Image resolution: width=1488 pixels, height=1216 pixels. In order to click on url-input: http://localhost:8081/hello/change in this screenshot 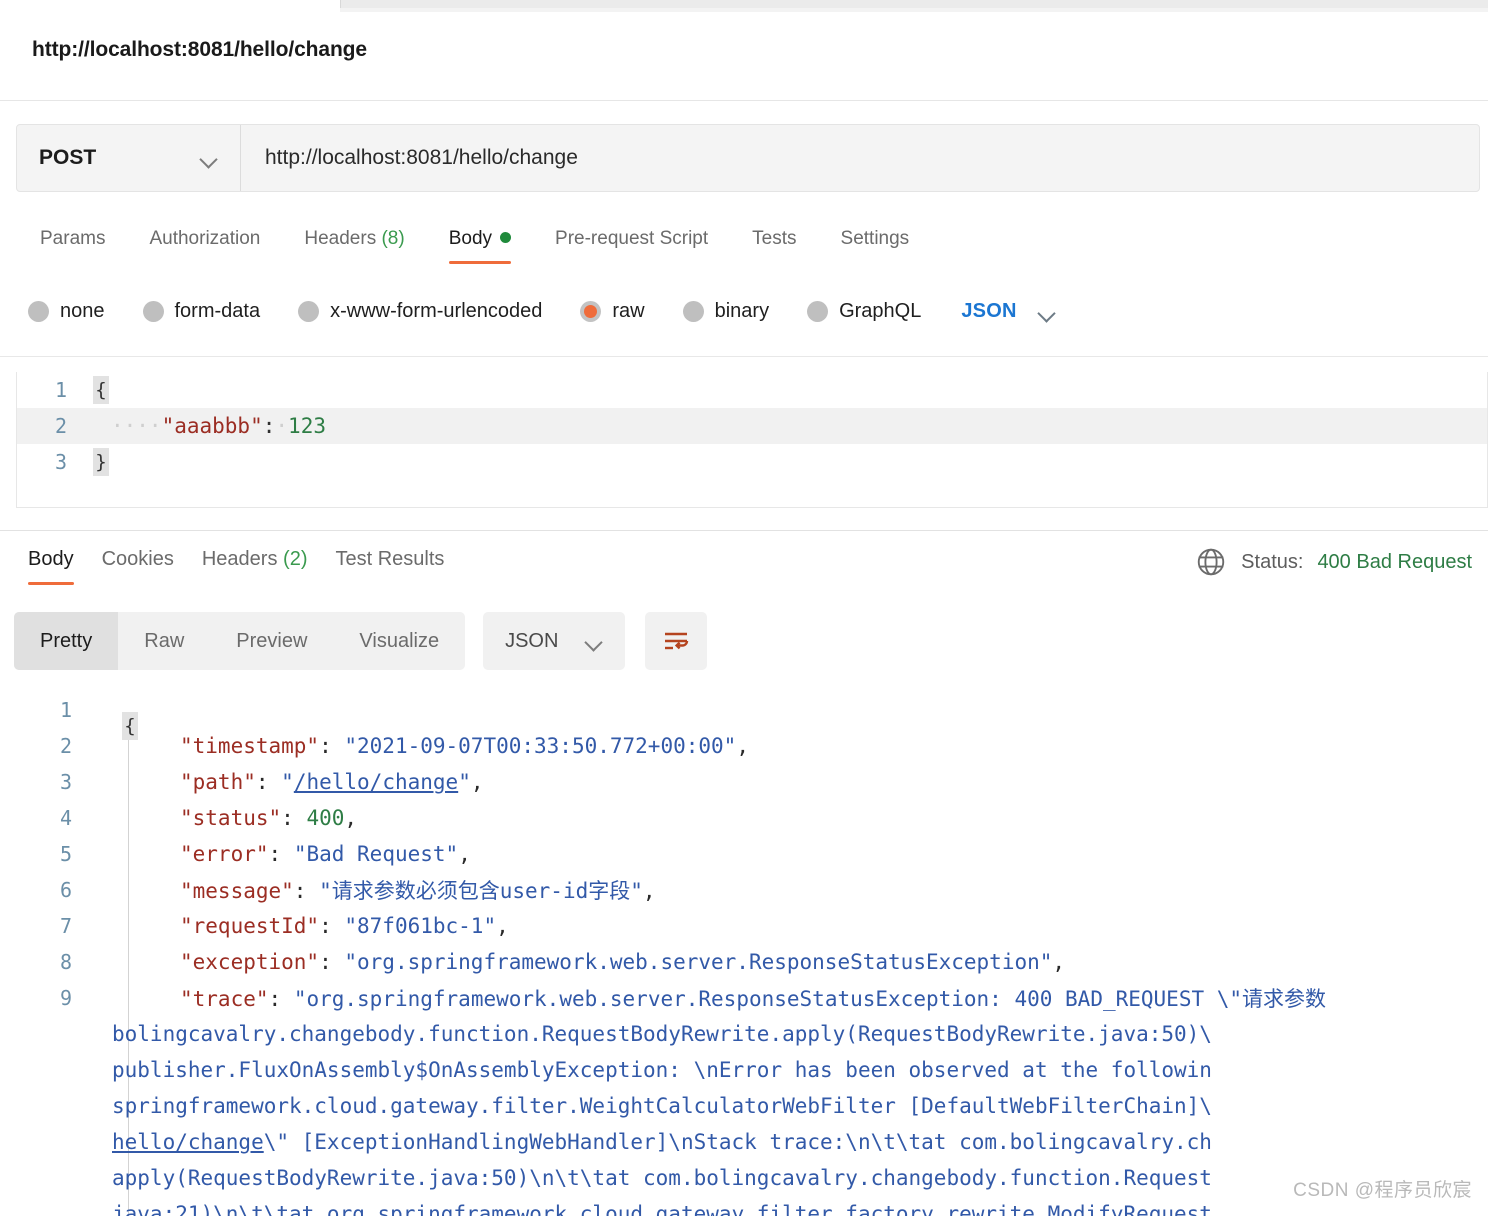, I will do `click(860, 158)`.